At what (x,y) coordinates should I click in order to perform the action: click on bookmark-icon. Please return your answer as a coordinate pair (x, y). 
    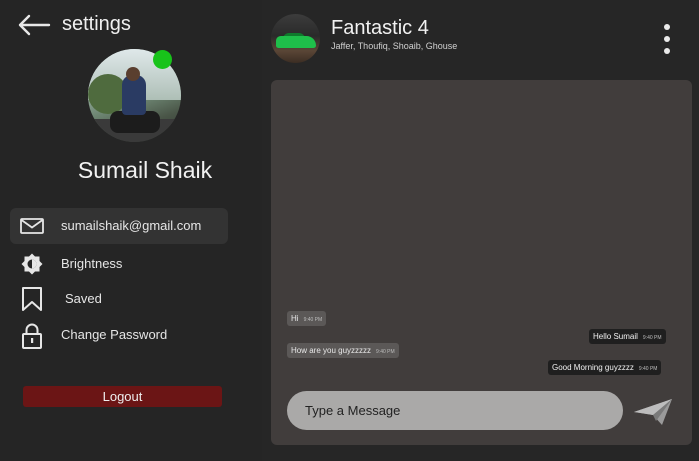
    Looking at the image, I should click on (32, 299).